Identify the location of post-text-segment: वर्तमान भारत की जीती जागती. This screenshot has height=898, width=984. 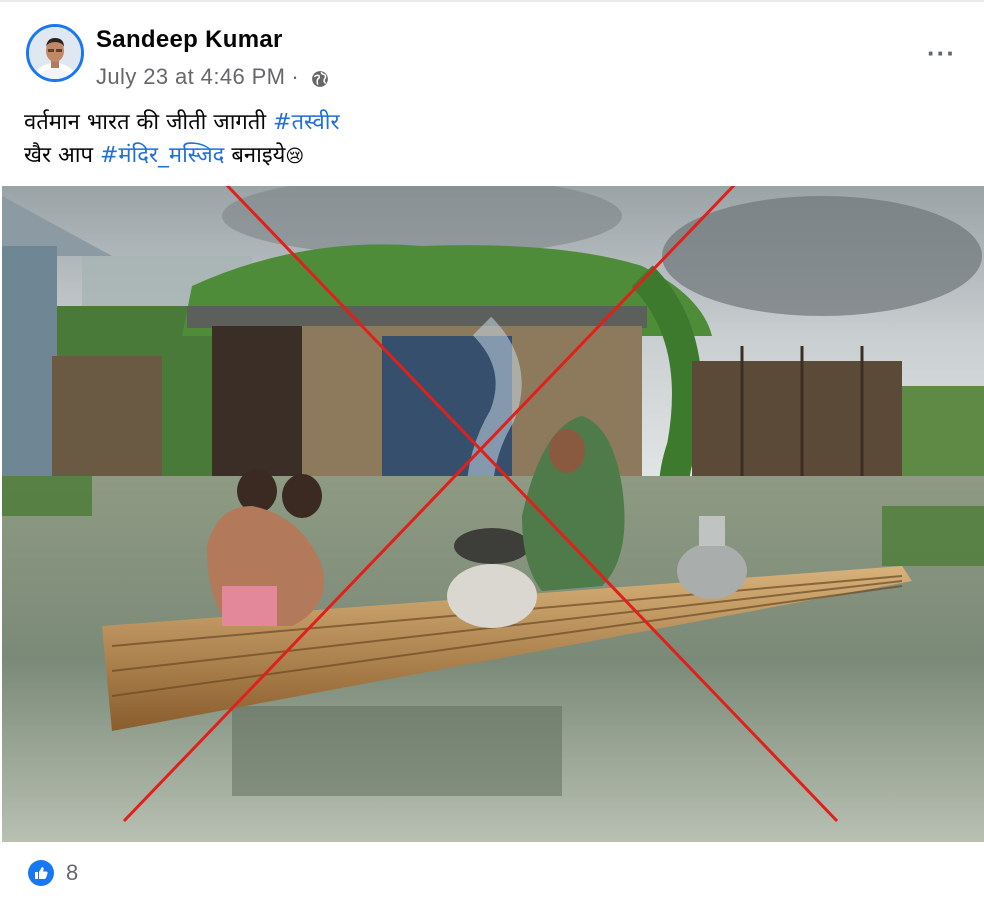
(149, 122).